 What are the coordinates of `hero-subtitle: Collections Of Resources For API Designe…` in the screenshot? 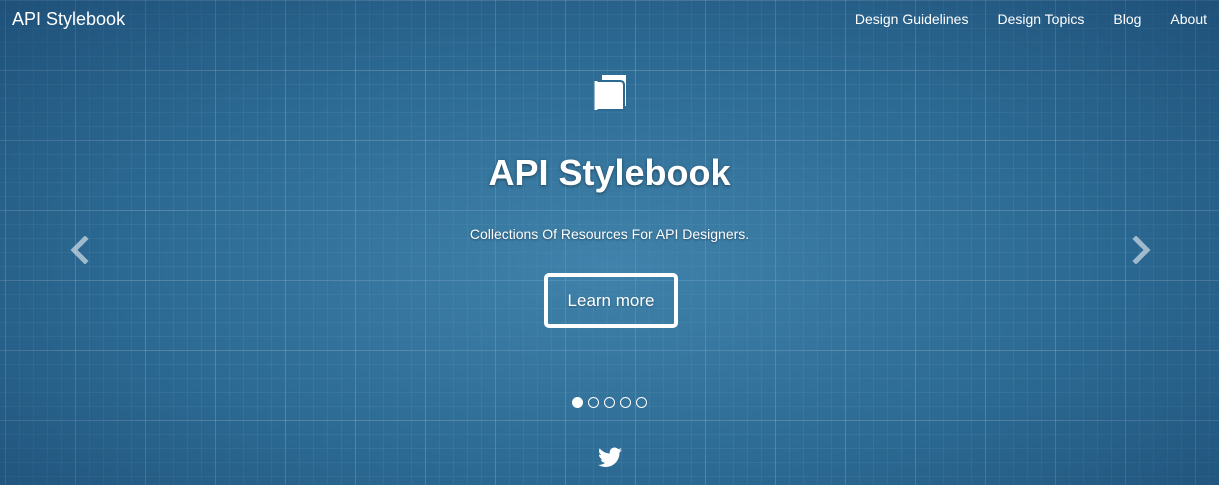 It's located at (609, 234).